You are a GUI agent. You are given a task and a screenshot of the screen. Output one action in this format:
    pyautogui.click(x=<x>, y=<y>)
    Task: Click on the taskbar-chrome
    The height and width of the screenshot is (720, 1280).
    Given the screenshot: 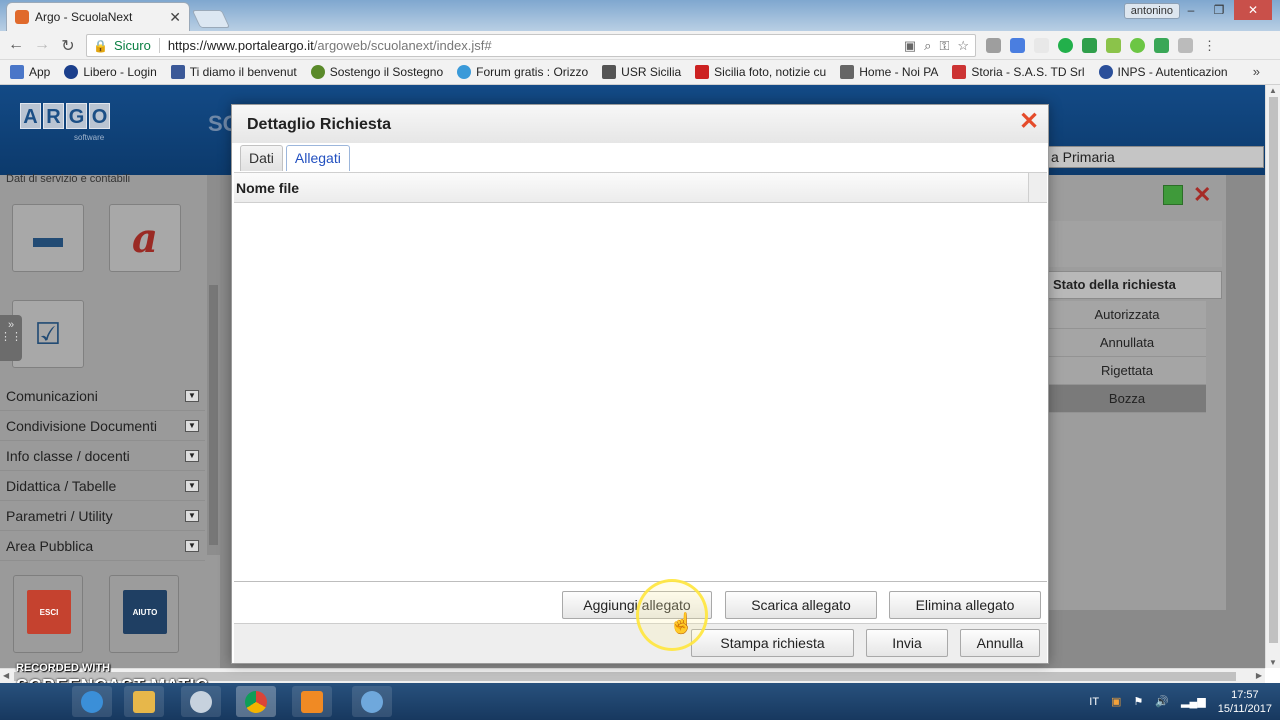 What is the action you would take?
    pyautogui.click(x=256, y=701)
    